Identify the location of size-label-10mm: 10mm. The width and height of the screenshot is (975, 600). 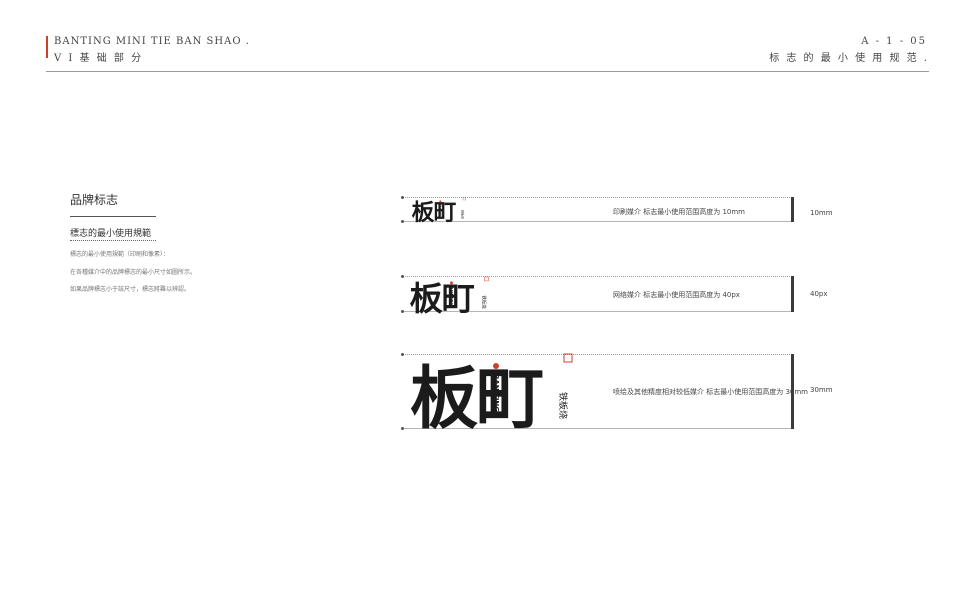
(821, 213).